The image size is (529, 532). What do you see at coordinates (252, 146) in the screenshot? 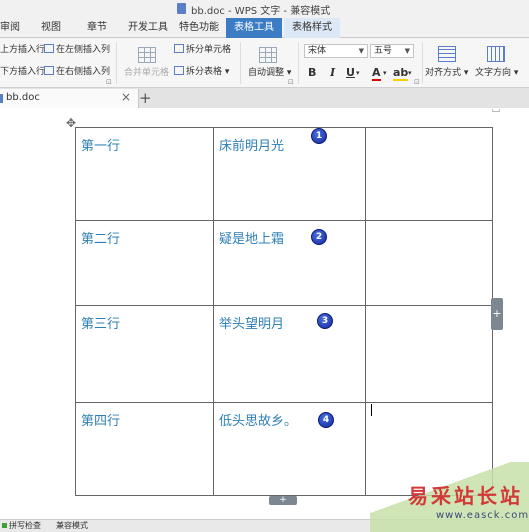
I see `poem-line: 床前明月光` at bounding box center [252, 146].